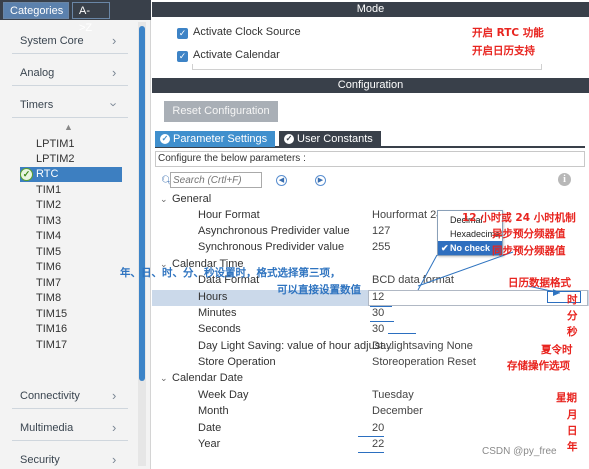 This screenshot has height=469, width=589. What do you see at coordinates (91, 18) in the screenshot?
I see `tab-a-to-z: A->Z` at bounding box center [91, 18].